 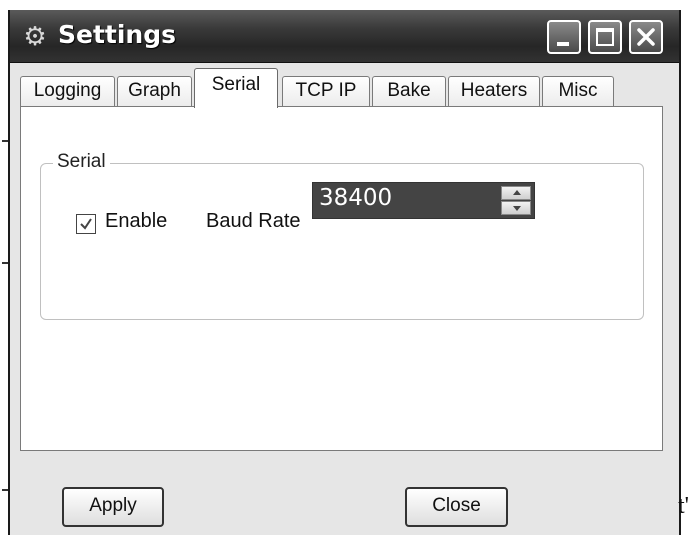 I want to click on gear-icon: ⚙, so click(x=35, y=36).